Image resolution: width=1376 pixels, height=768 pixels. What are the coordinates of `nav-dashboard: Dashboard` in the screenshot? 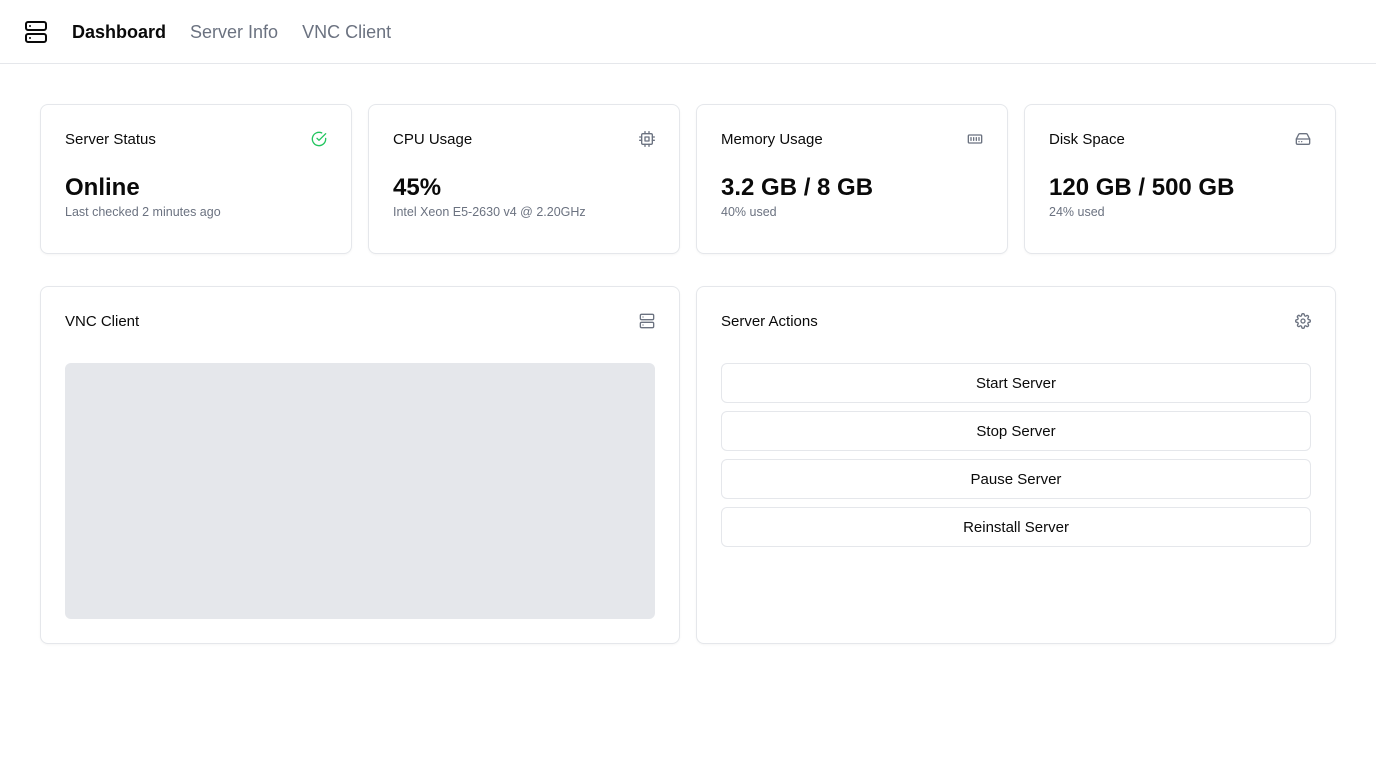 It's located at (119, 32).